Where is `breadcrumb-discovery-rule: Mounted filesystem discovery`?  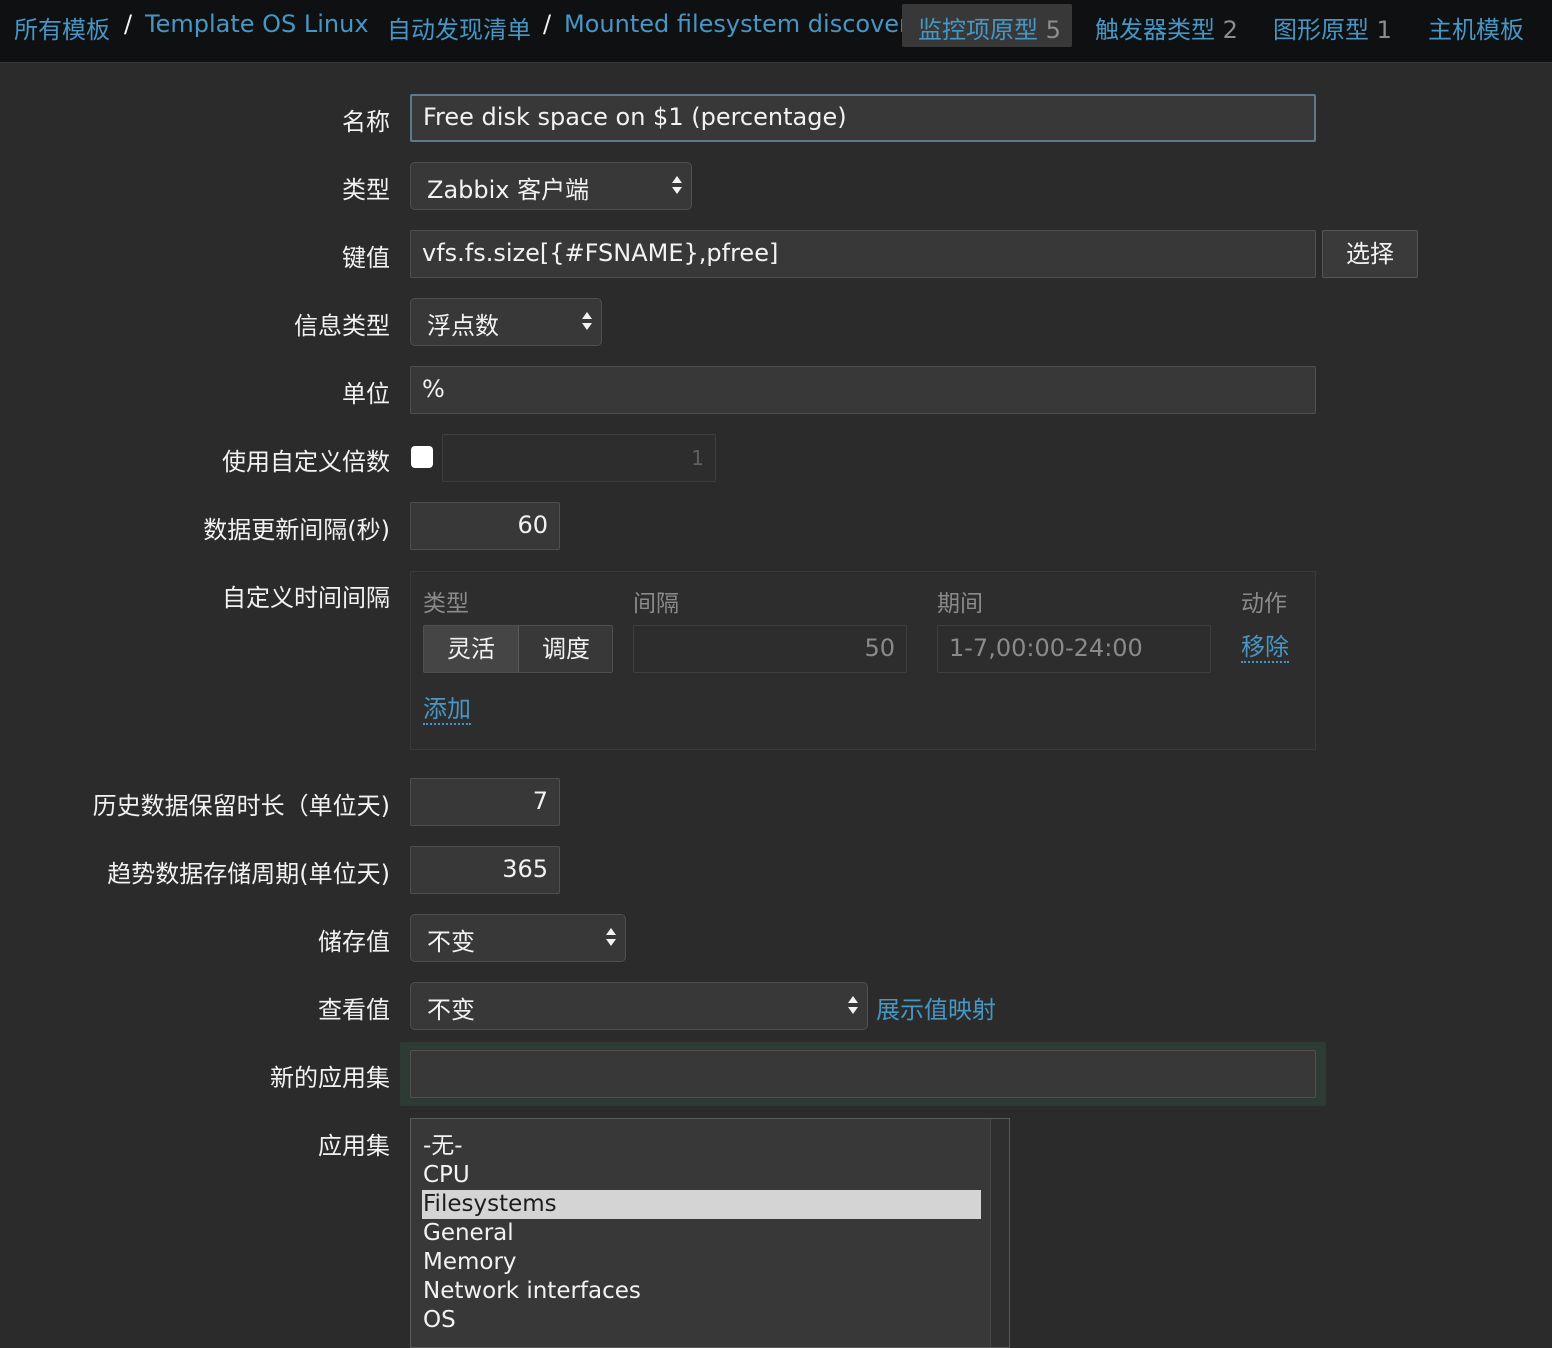
breadcrumb-discovery-rule: Mounted filesystem discovery is located at coordinates (743, 24).